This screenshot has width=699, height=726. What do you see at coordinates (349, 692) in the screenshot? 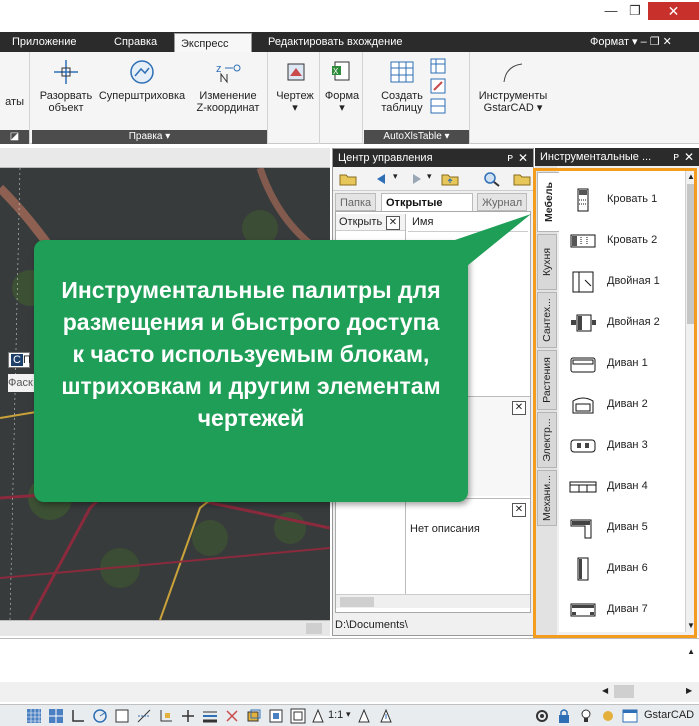
I see `command-scrollbar: ◀ ▶` at bounding box center [349, 692].